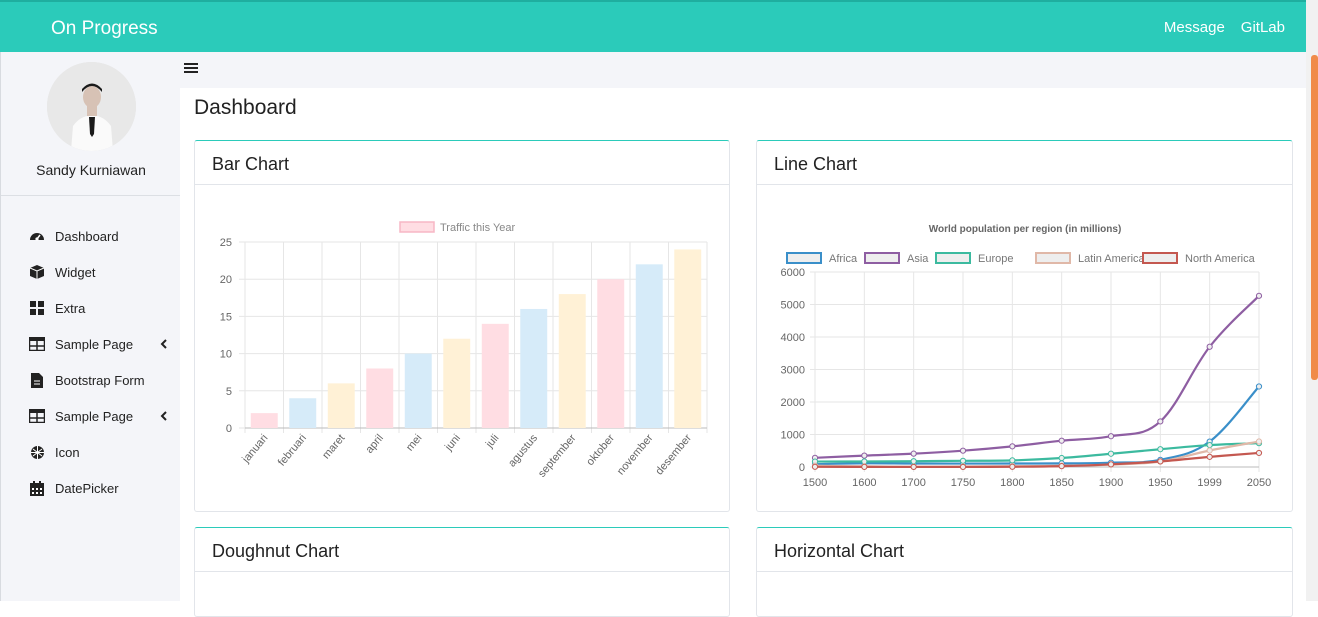 Image resolution: width=1318 pixels, height=617 pixels. Describe the element at coordinates (37, 452) in the screenshot. I see `globe-icon` at that location.